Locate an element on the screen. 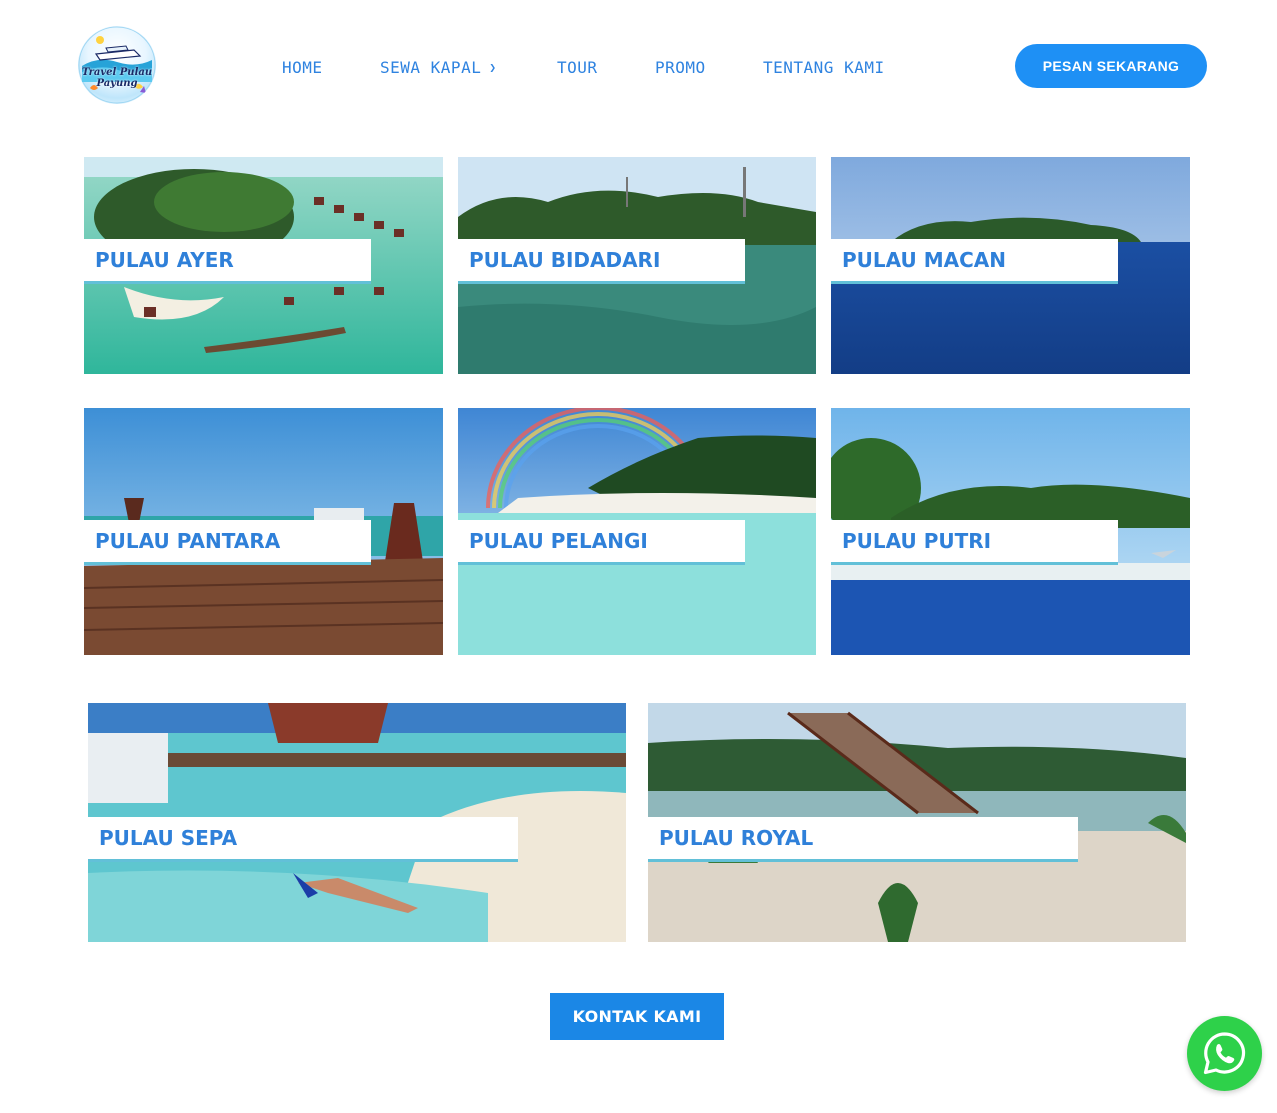  chevron-down-icon: ❯ is located at coordinates (493, 67).